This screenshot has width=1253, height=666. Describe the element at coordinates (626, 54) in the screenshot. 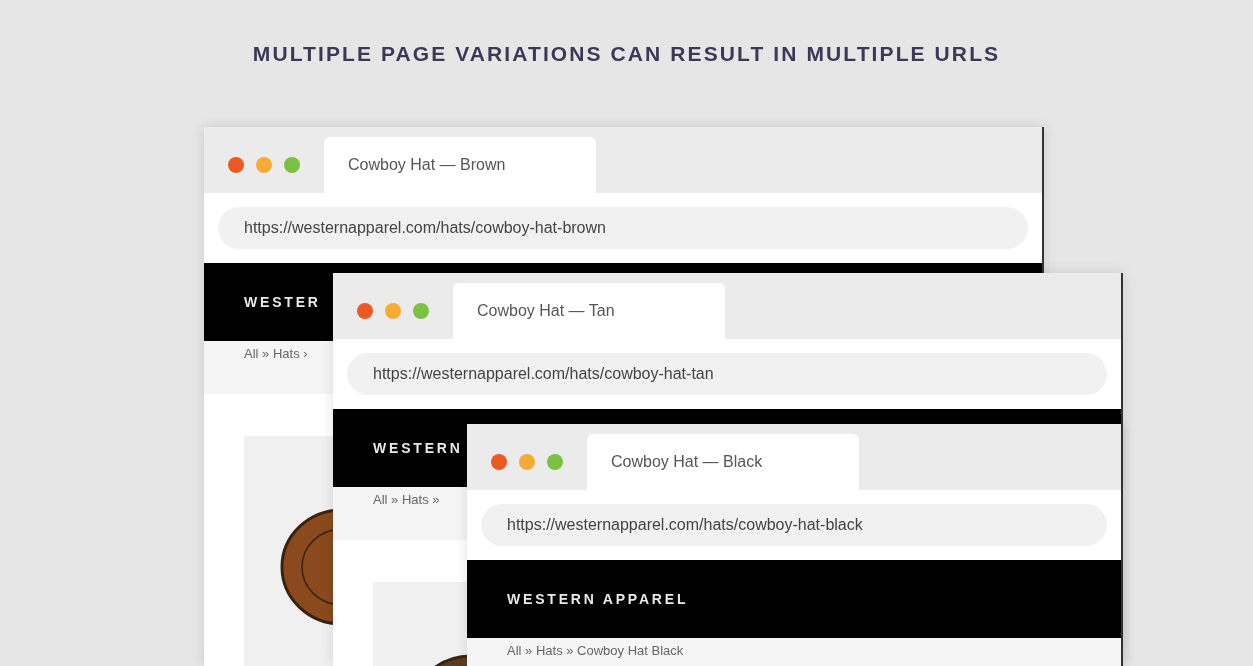

I see `heading: MULTIPLE PAGE VARIATIONS CAN RESULT IN MULTIPLE URLS` at that location.